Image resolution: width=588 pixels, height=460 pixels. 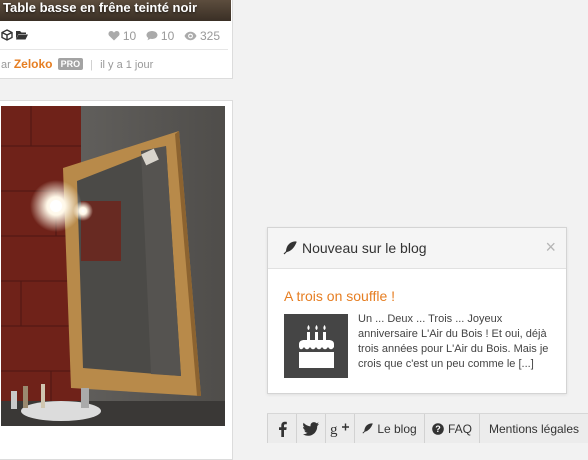 I want to click on blog-post-thumbnail, so click(x=316, y=346).